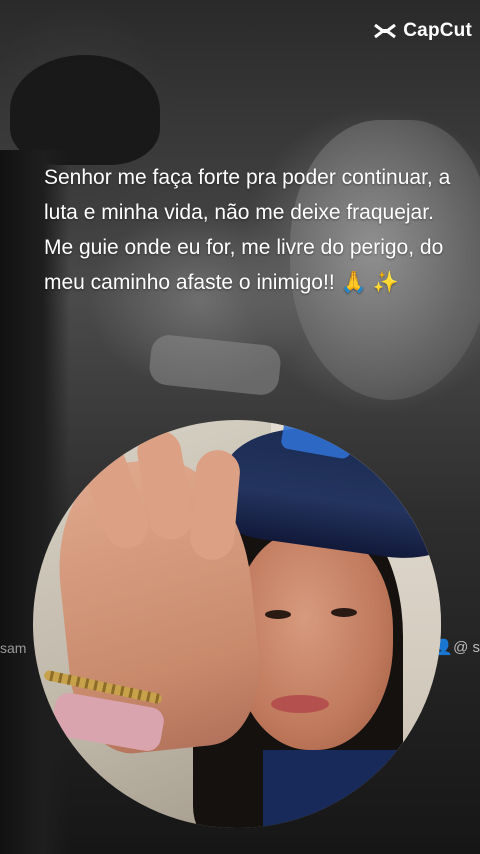 The image size is (480, 854). I want to click on photo-eye-right, so click(344, 612).